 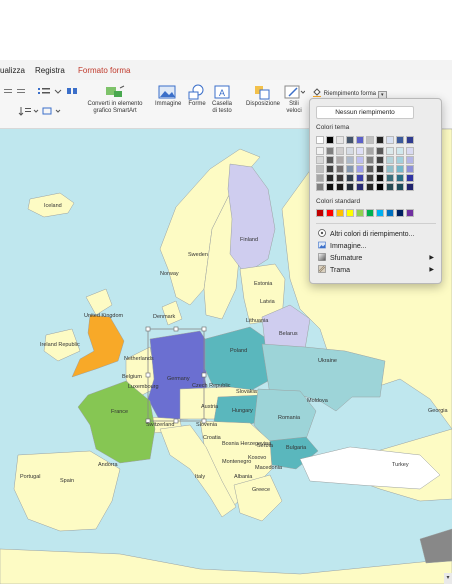 I want to click on shapes-button: Forme, so click(x=197, y=96).